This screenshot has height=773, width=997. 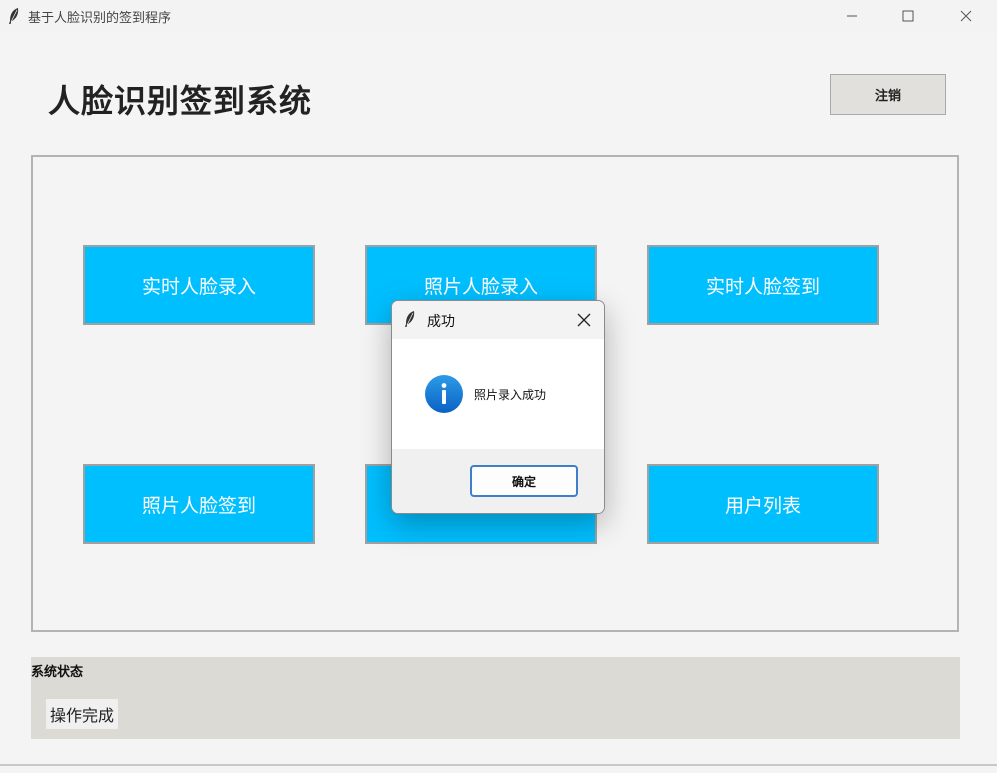 I want to click on status-text: 操作完成, so click(x=82, y=714).